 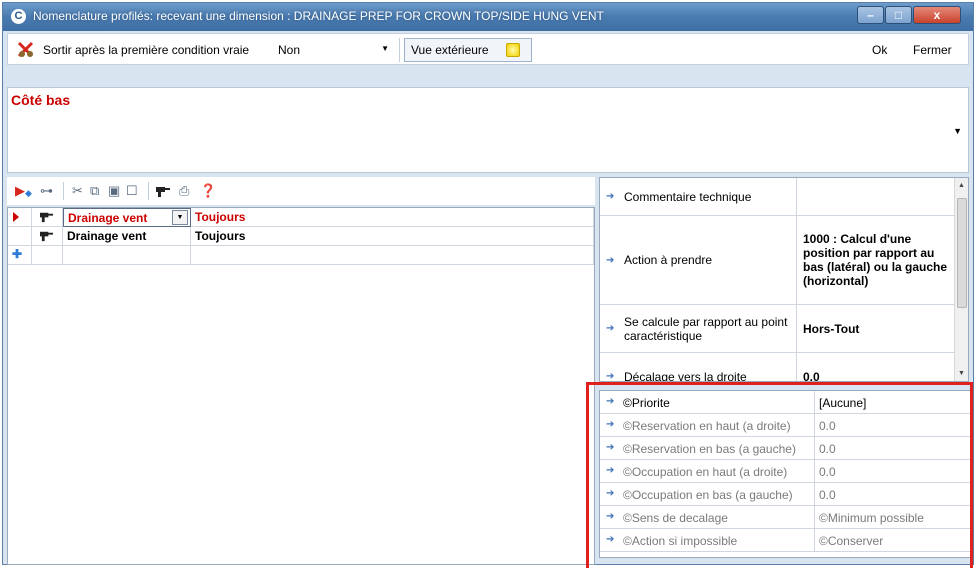 I want to click on property-label: ➔ Commentaire technique, so click(x=698, y=196).